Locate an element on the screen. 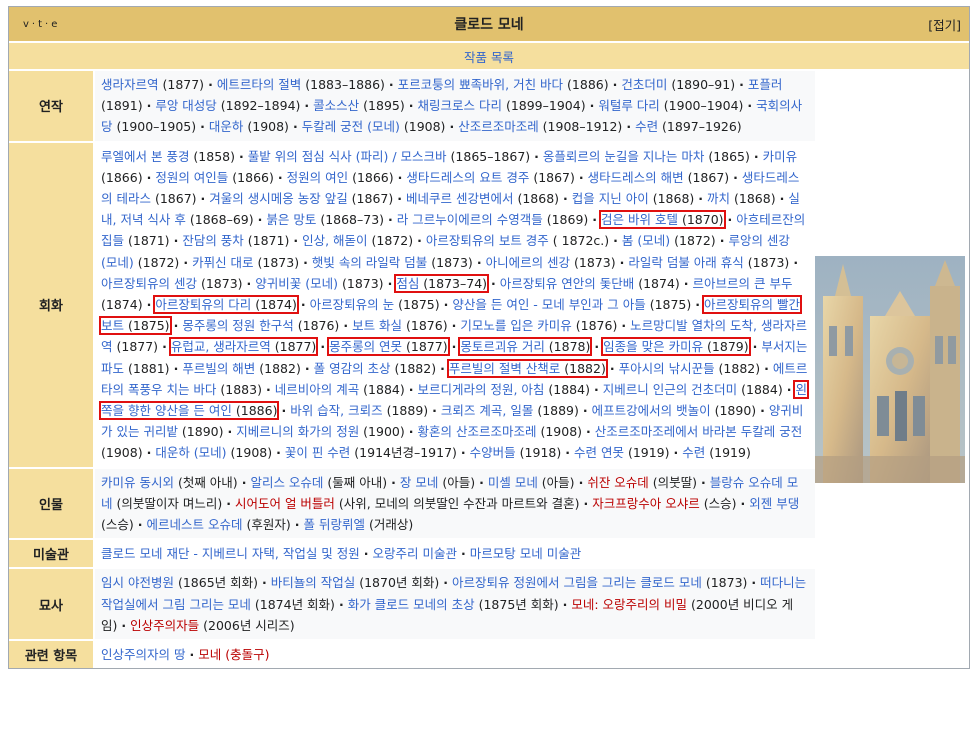  work-link: 생라자르역 is located at coordinates (130, 84).